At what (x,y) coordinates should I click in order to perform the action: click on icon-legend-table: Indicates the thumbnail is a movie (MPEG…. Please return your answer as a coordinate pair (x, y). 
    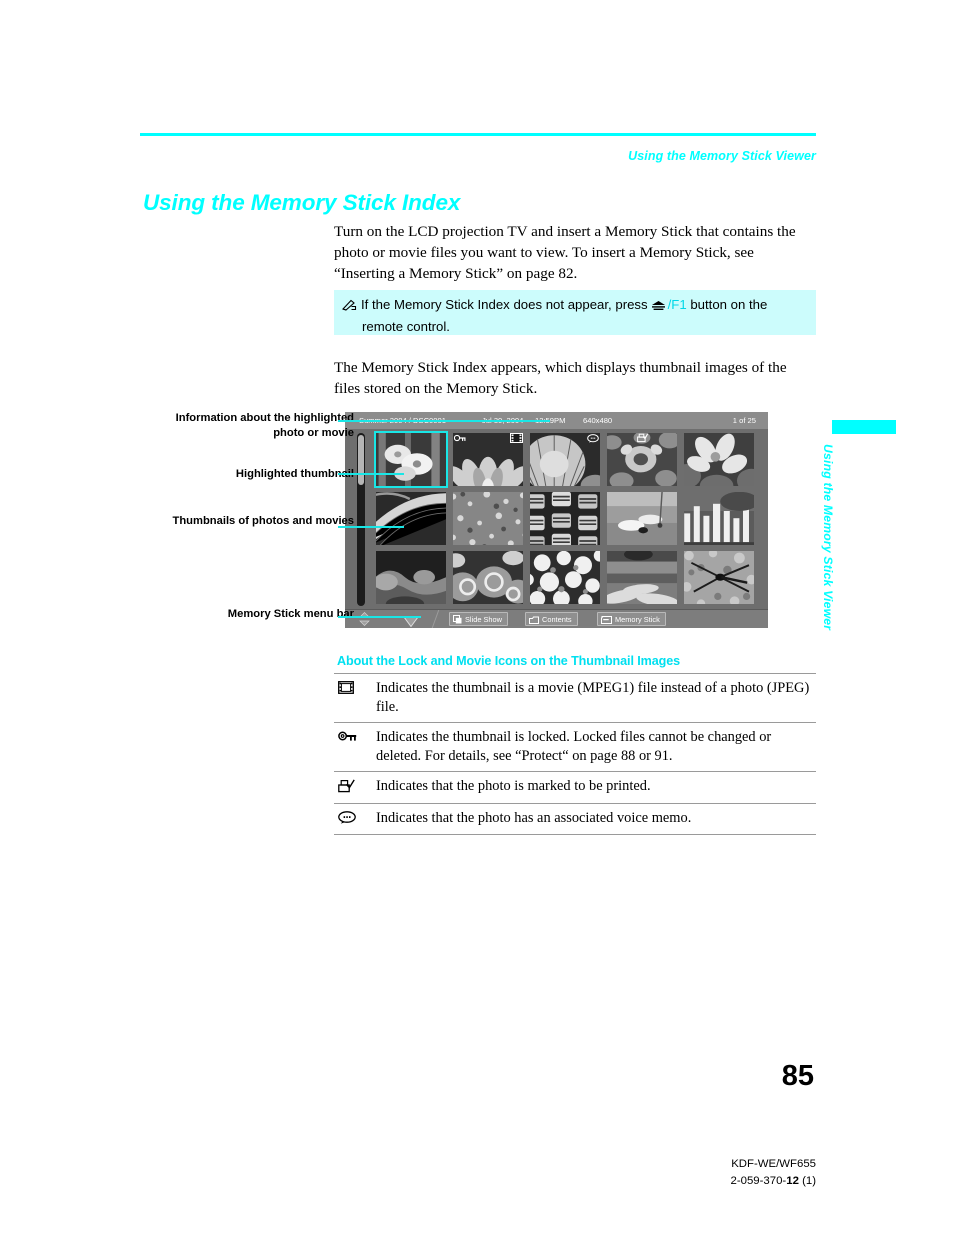
    Looking at the image, I should click on (575, 754).